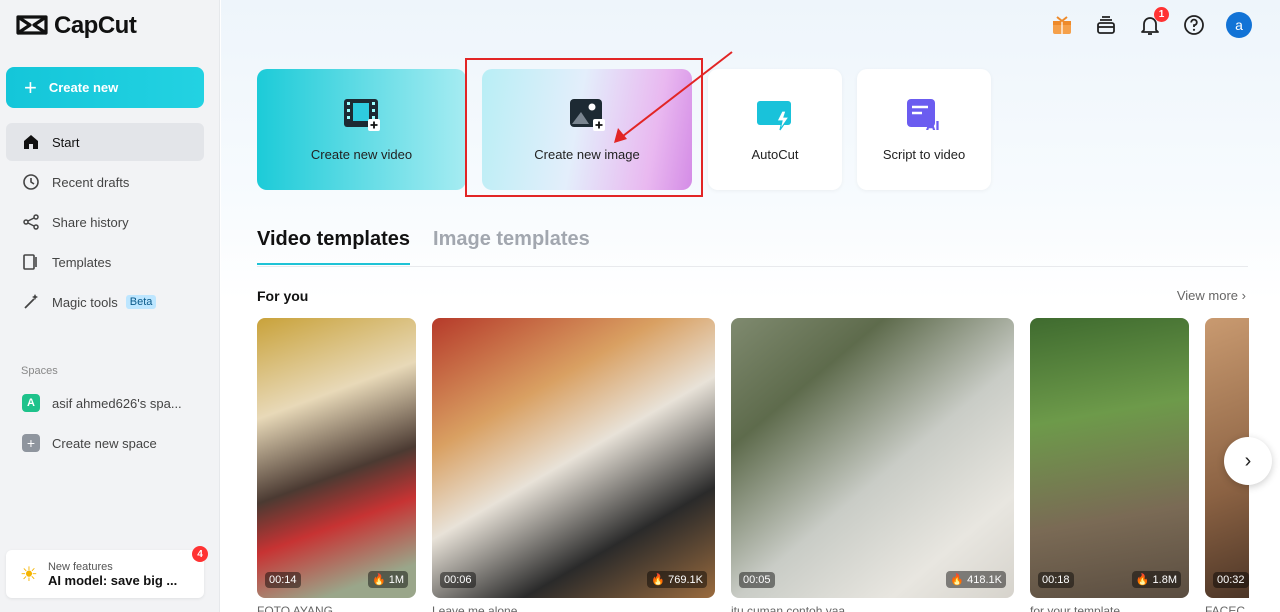 The height and width of the screenshot is (612, 1280). What do you see at coordinates (95, 25) in the screenshot?
I see `app-name: CapCut` at bounding box center [95, 25].